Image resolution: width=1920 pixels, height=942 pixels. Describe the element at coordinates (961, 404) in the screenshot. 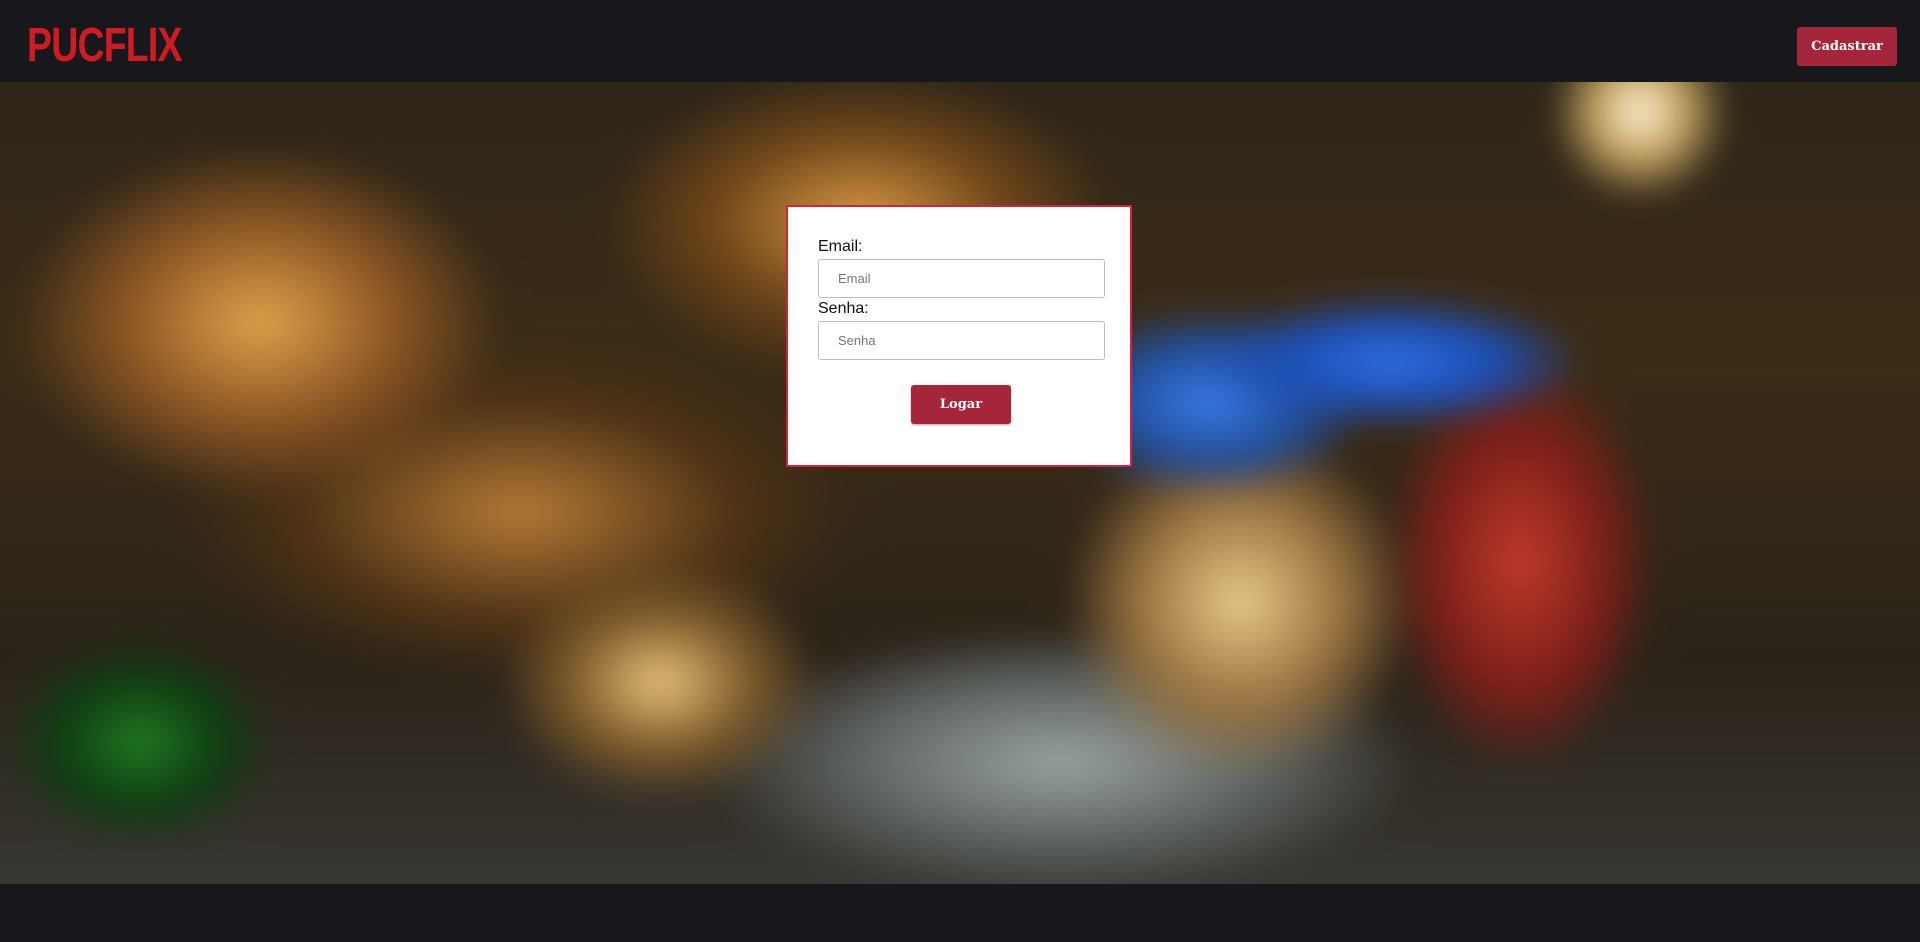

I see `login-button: Logar` at that location.